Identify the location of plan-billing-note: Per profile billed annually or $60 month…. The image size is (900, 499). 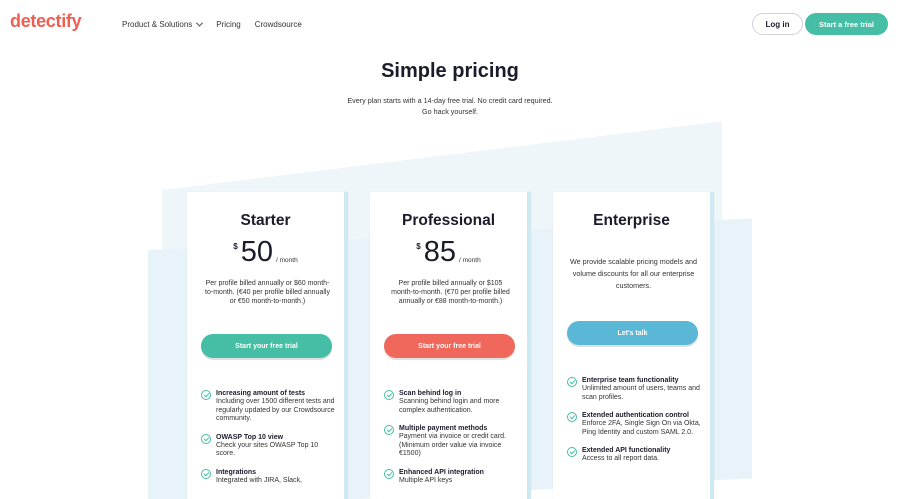
(267, 292).